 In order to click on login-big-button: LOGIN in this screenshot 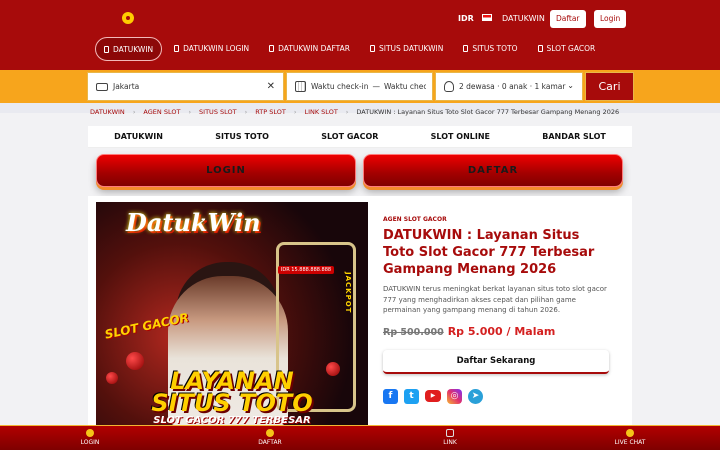, I will do `click(226, 170)`.